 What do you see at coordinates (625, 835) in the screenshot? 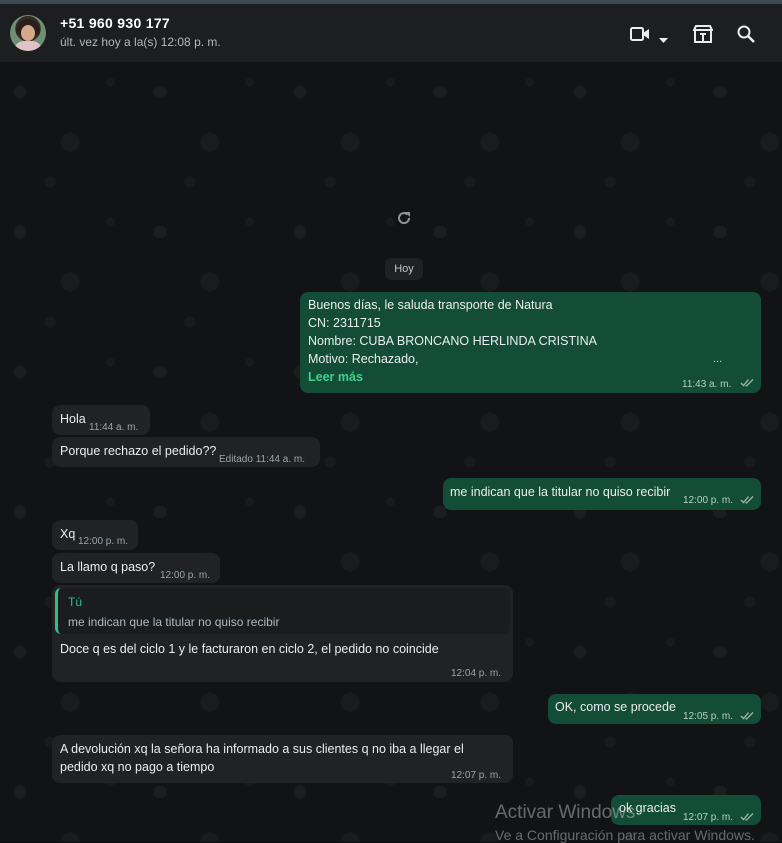
I see `activation-watermark-subtitle: Ve a Configuración para activar Windows.` at bounding box center [625, 835].